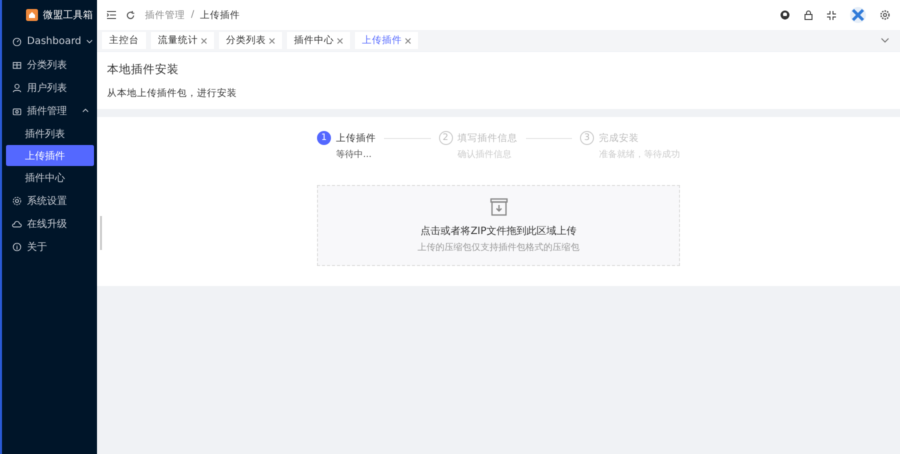  What do you see at coordinates (165, 15) in the screenshot?
I see `breadcrumb-item: 插件管理` at bounding box center [165, 15].